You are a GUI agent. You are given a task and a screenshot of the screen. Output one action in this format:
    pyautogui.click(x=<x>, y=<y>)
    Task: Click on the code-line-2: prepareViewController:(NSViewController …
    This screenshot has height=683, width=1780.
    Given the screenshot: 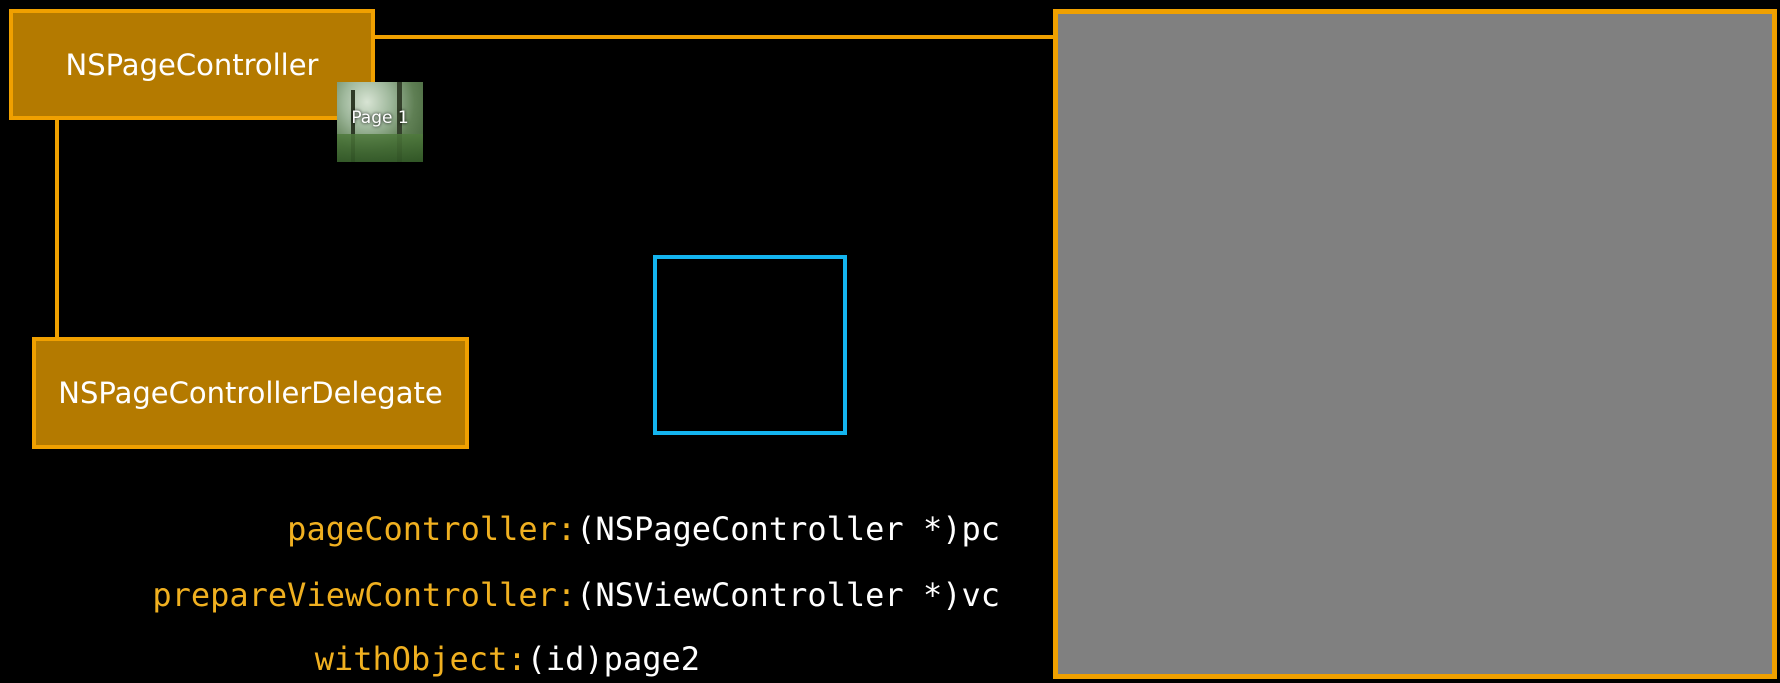 What is the action you would take?
    pyautogui.click(x=576, y=595)
    